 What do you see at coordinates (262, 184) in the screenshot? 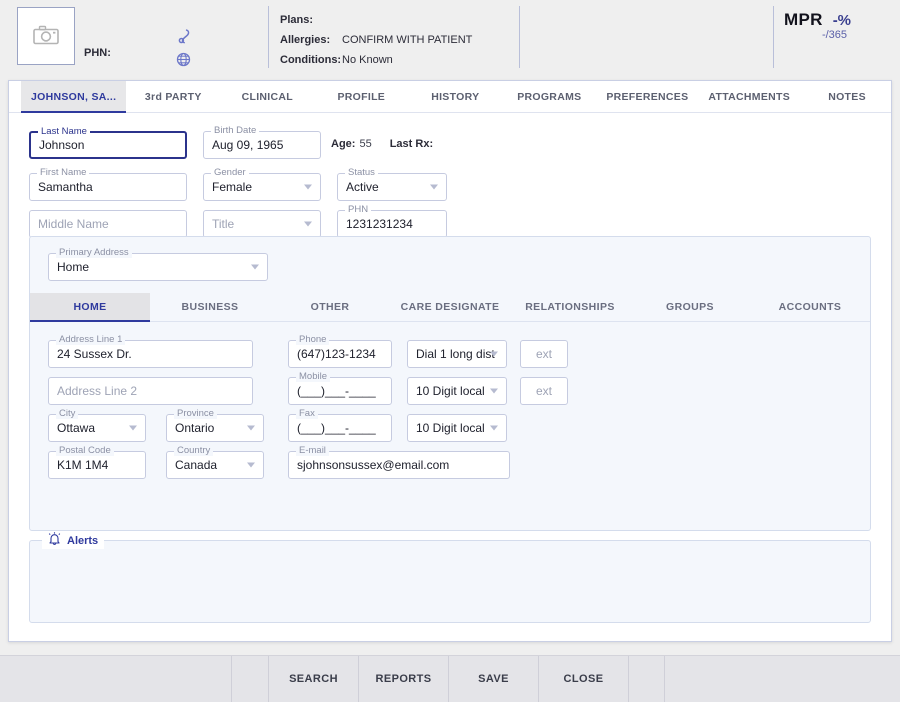
I see `gender-select: Gender Female` at bounding box center [262, 184].